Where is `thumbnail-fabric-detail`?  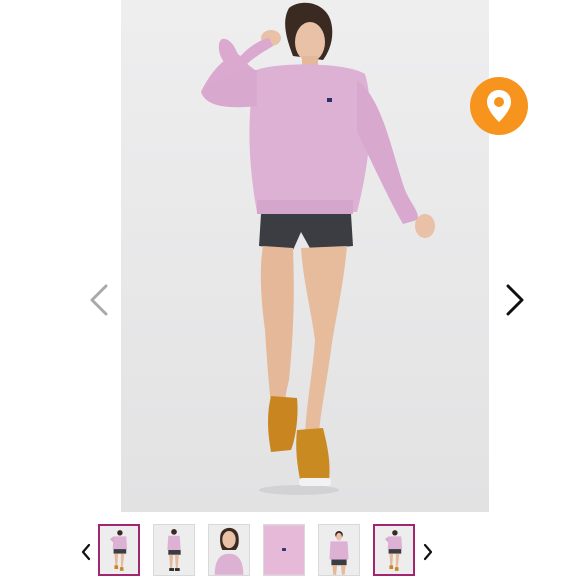
thumbnail-fabric-detail is located at coordinates (284, 550).